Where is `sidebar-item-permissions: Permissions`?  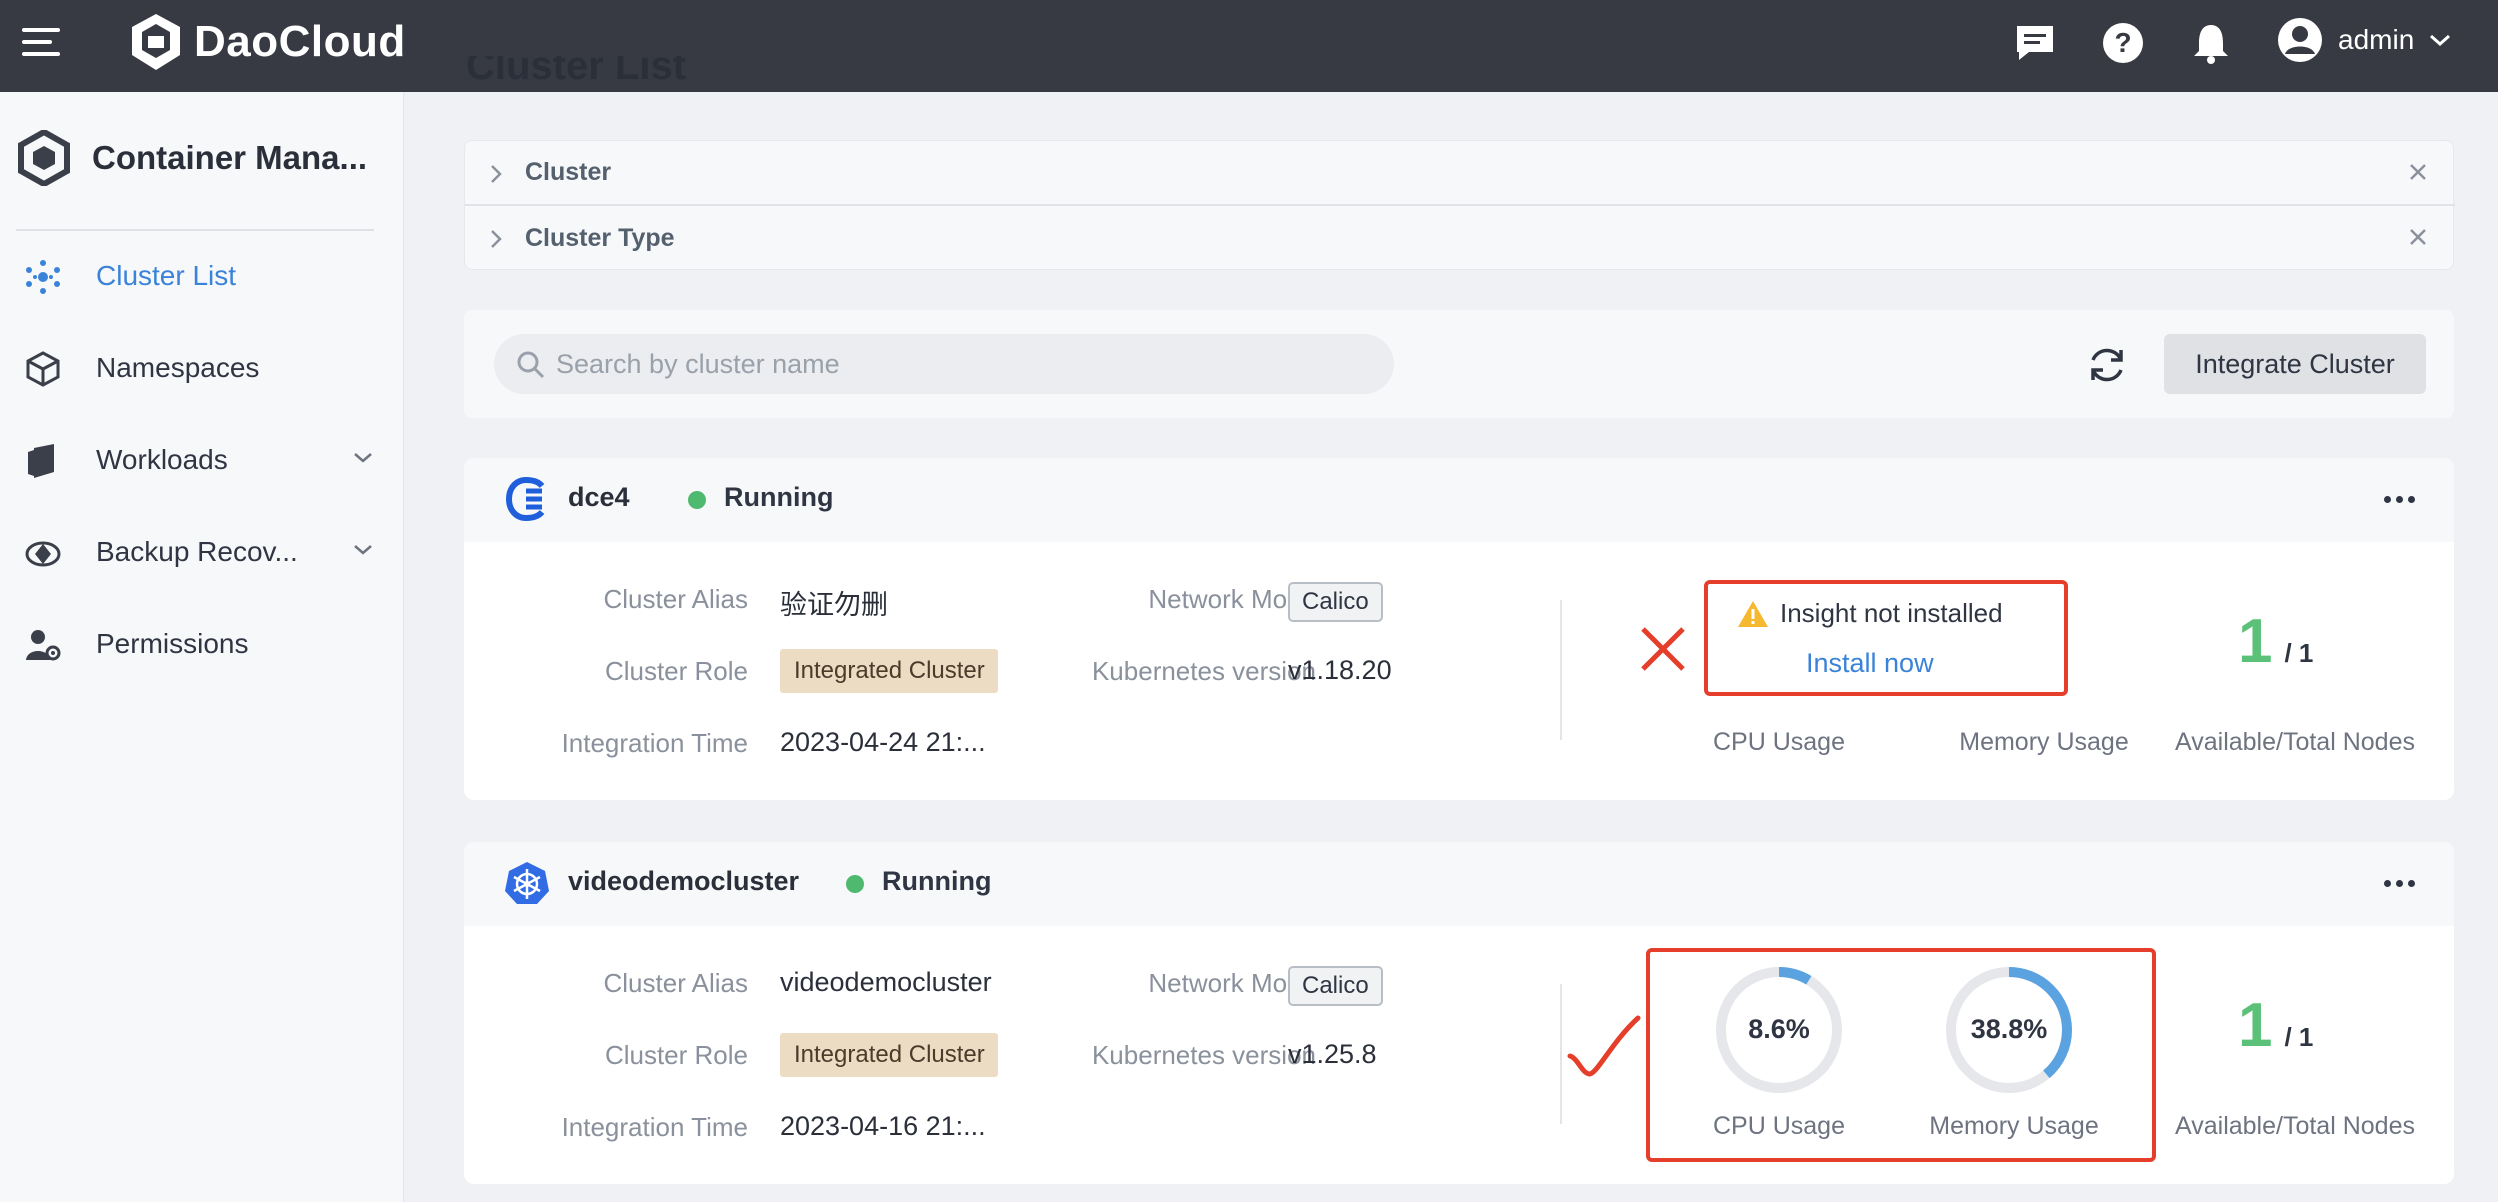 sidebar-item-permissions: Permissions is located at coordinates (202, 644).